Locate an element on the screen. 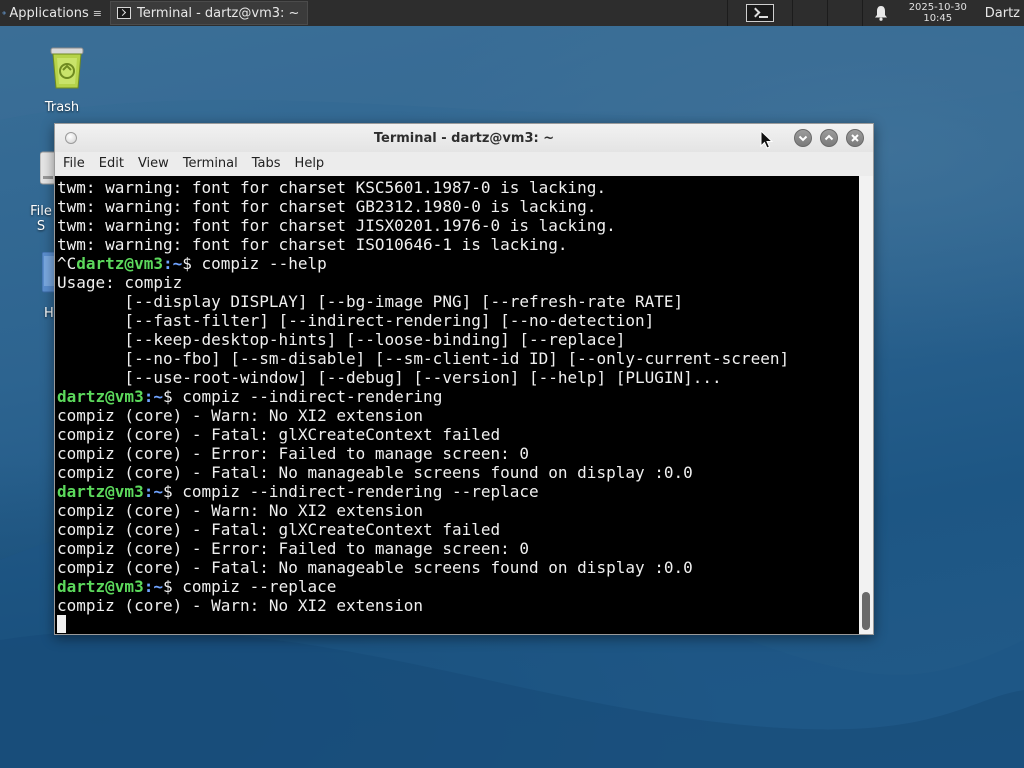  notifications-button is located at coordinates (881, 13).